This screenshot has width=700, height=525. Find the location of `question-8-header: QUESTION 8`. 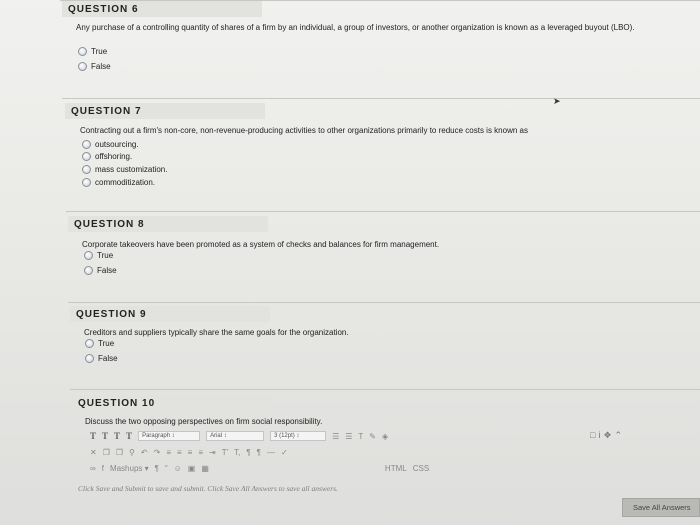

question-8-header: QUESTION 8 is located at coordinates (168, 224).